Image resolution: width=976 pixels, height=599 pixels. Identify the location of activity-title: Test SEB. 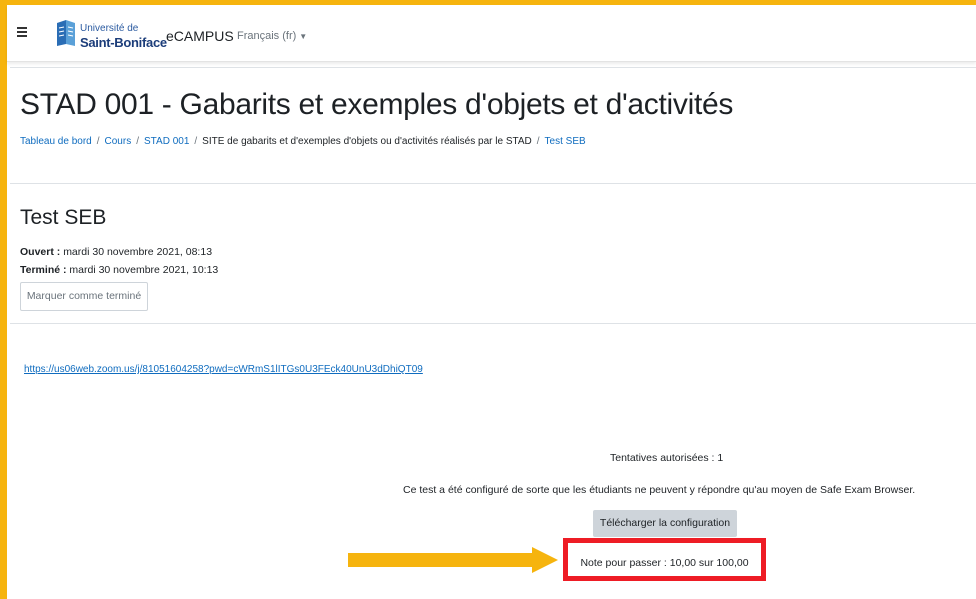
(63, 217).